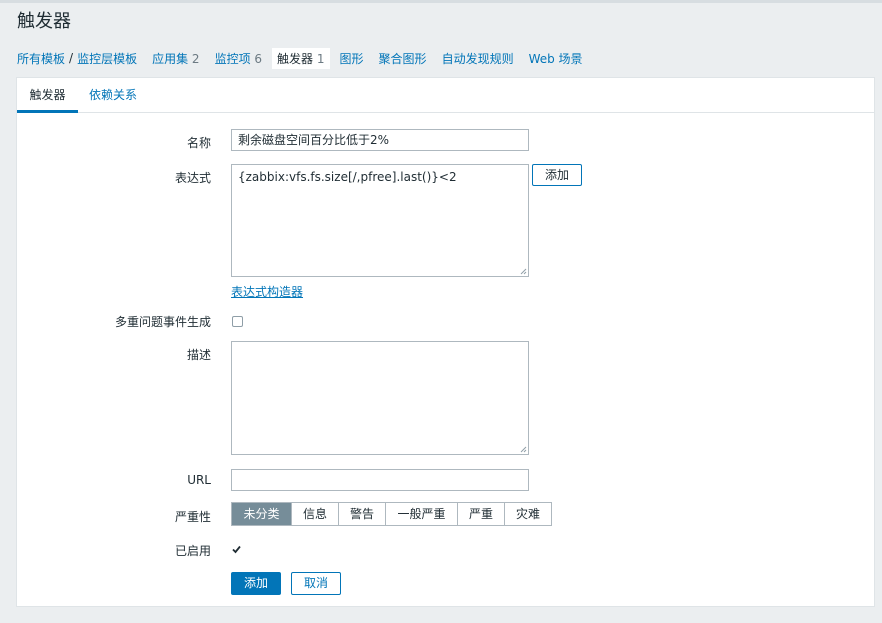 This screenshot has width=882, height=623. What do you see at coordinates (261, 514) in the screenshot?
I see `severity-not-classified: 未分类` at bounding box center [261, 514].